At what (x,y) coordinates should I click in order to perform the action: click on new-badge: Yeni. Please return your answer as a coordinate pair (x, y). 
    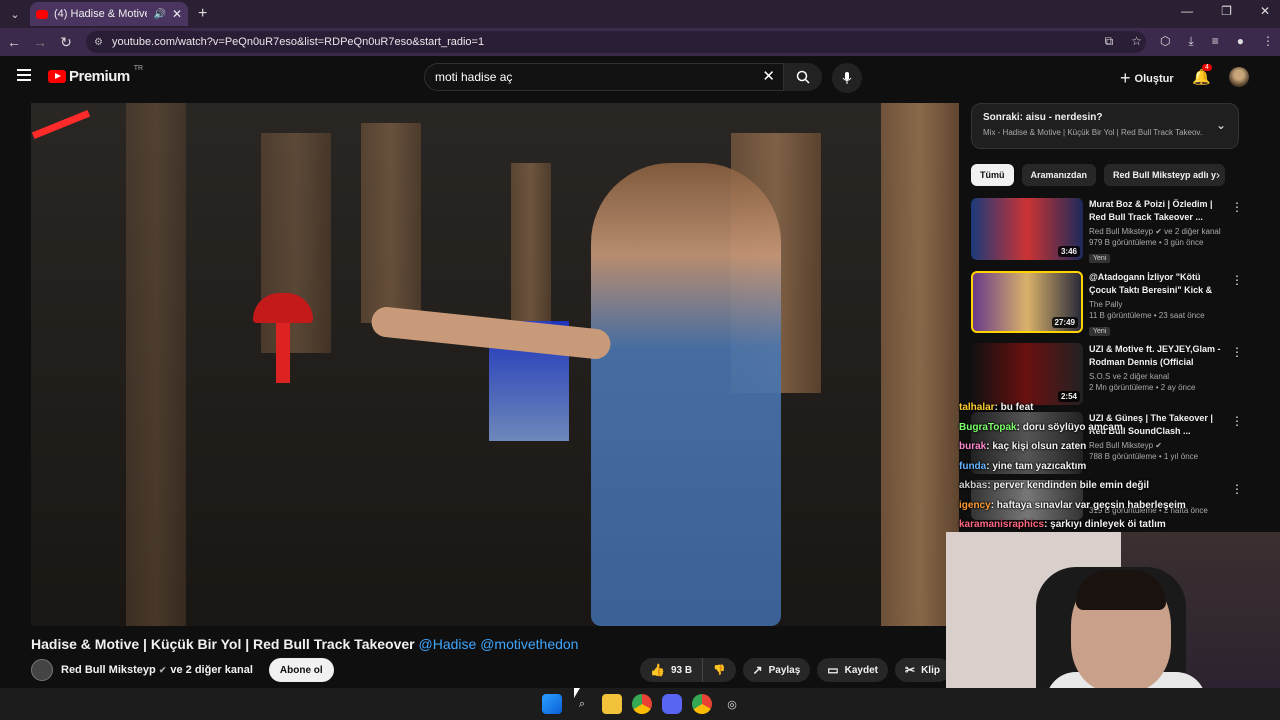
    Looking at the image, I should click on (1100, 331).